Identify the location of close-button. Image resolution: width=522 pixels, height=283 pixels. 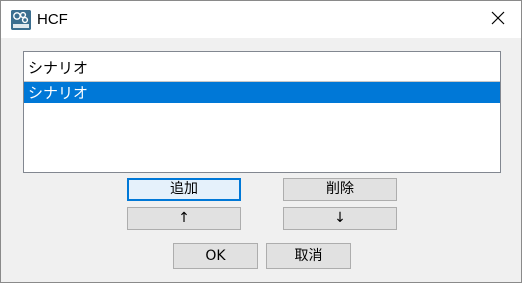
(498, 19).